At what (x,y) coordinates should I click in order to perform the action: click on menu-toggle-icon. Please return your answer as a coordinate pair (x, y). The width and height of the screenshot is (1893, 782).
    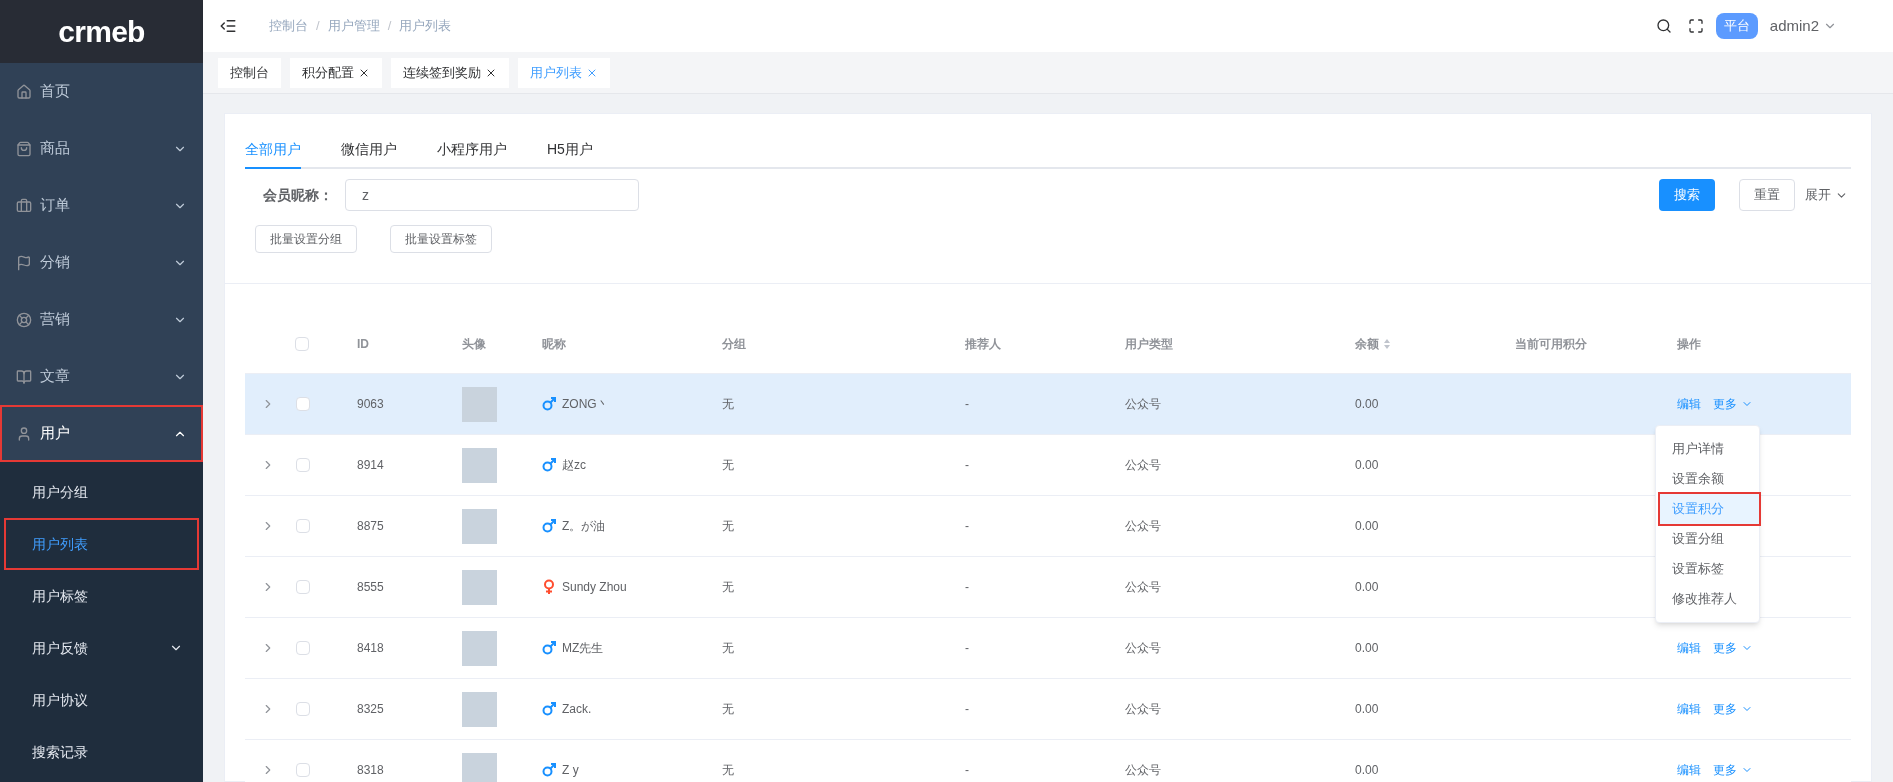
    Looking at the image, I should click on (228, 26).